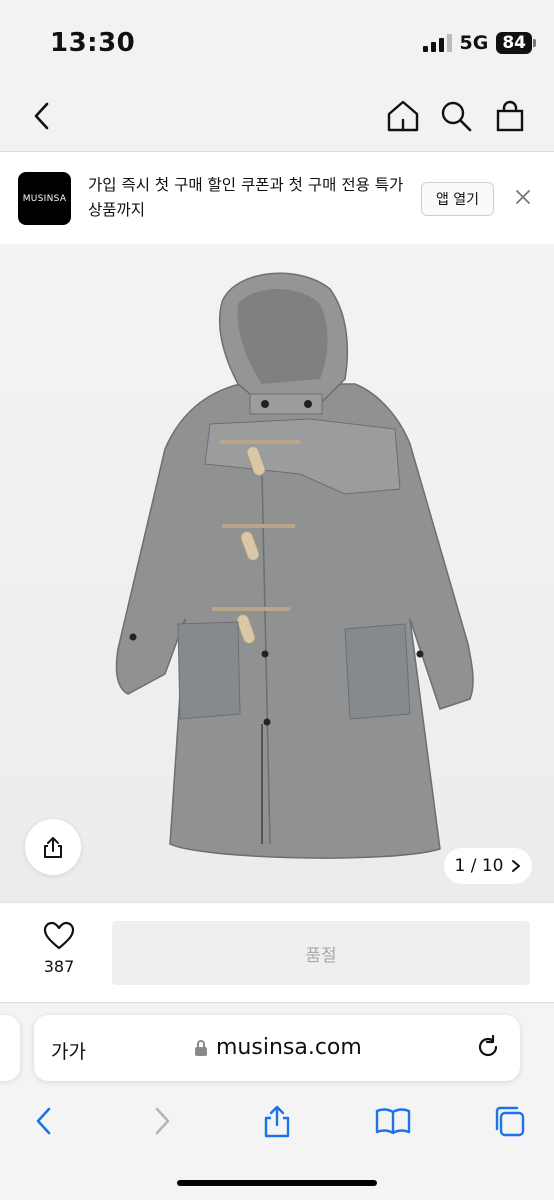 This screenshot has height=1200, width=554. I want to click on open-app-button: 앱 열기, so click(457, 199).